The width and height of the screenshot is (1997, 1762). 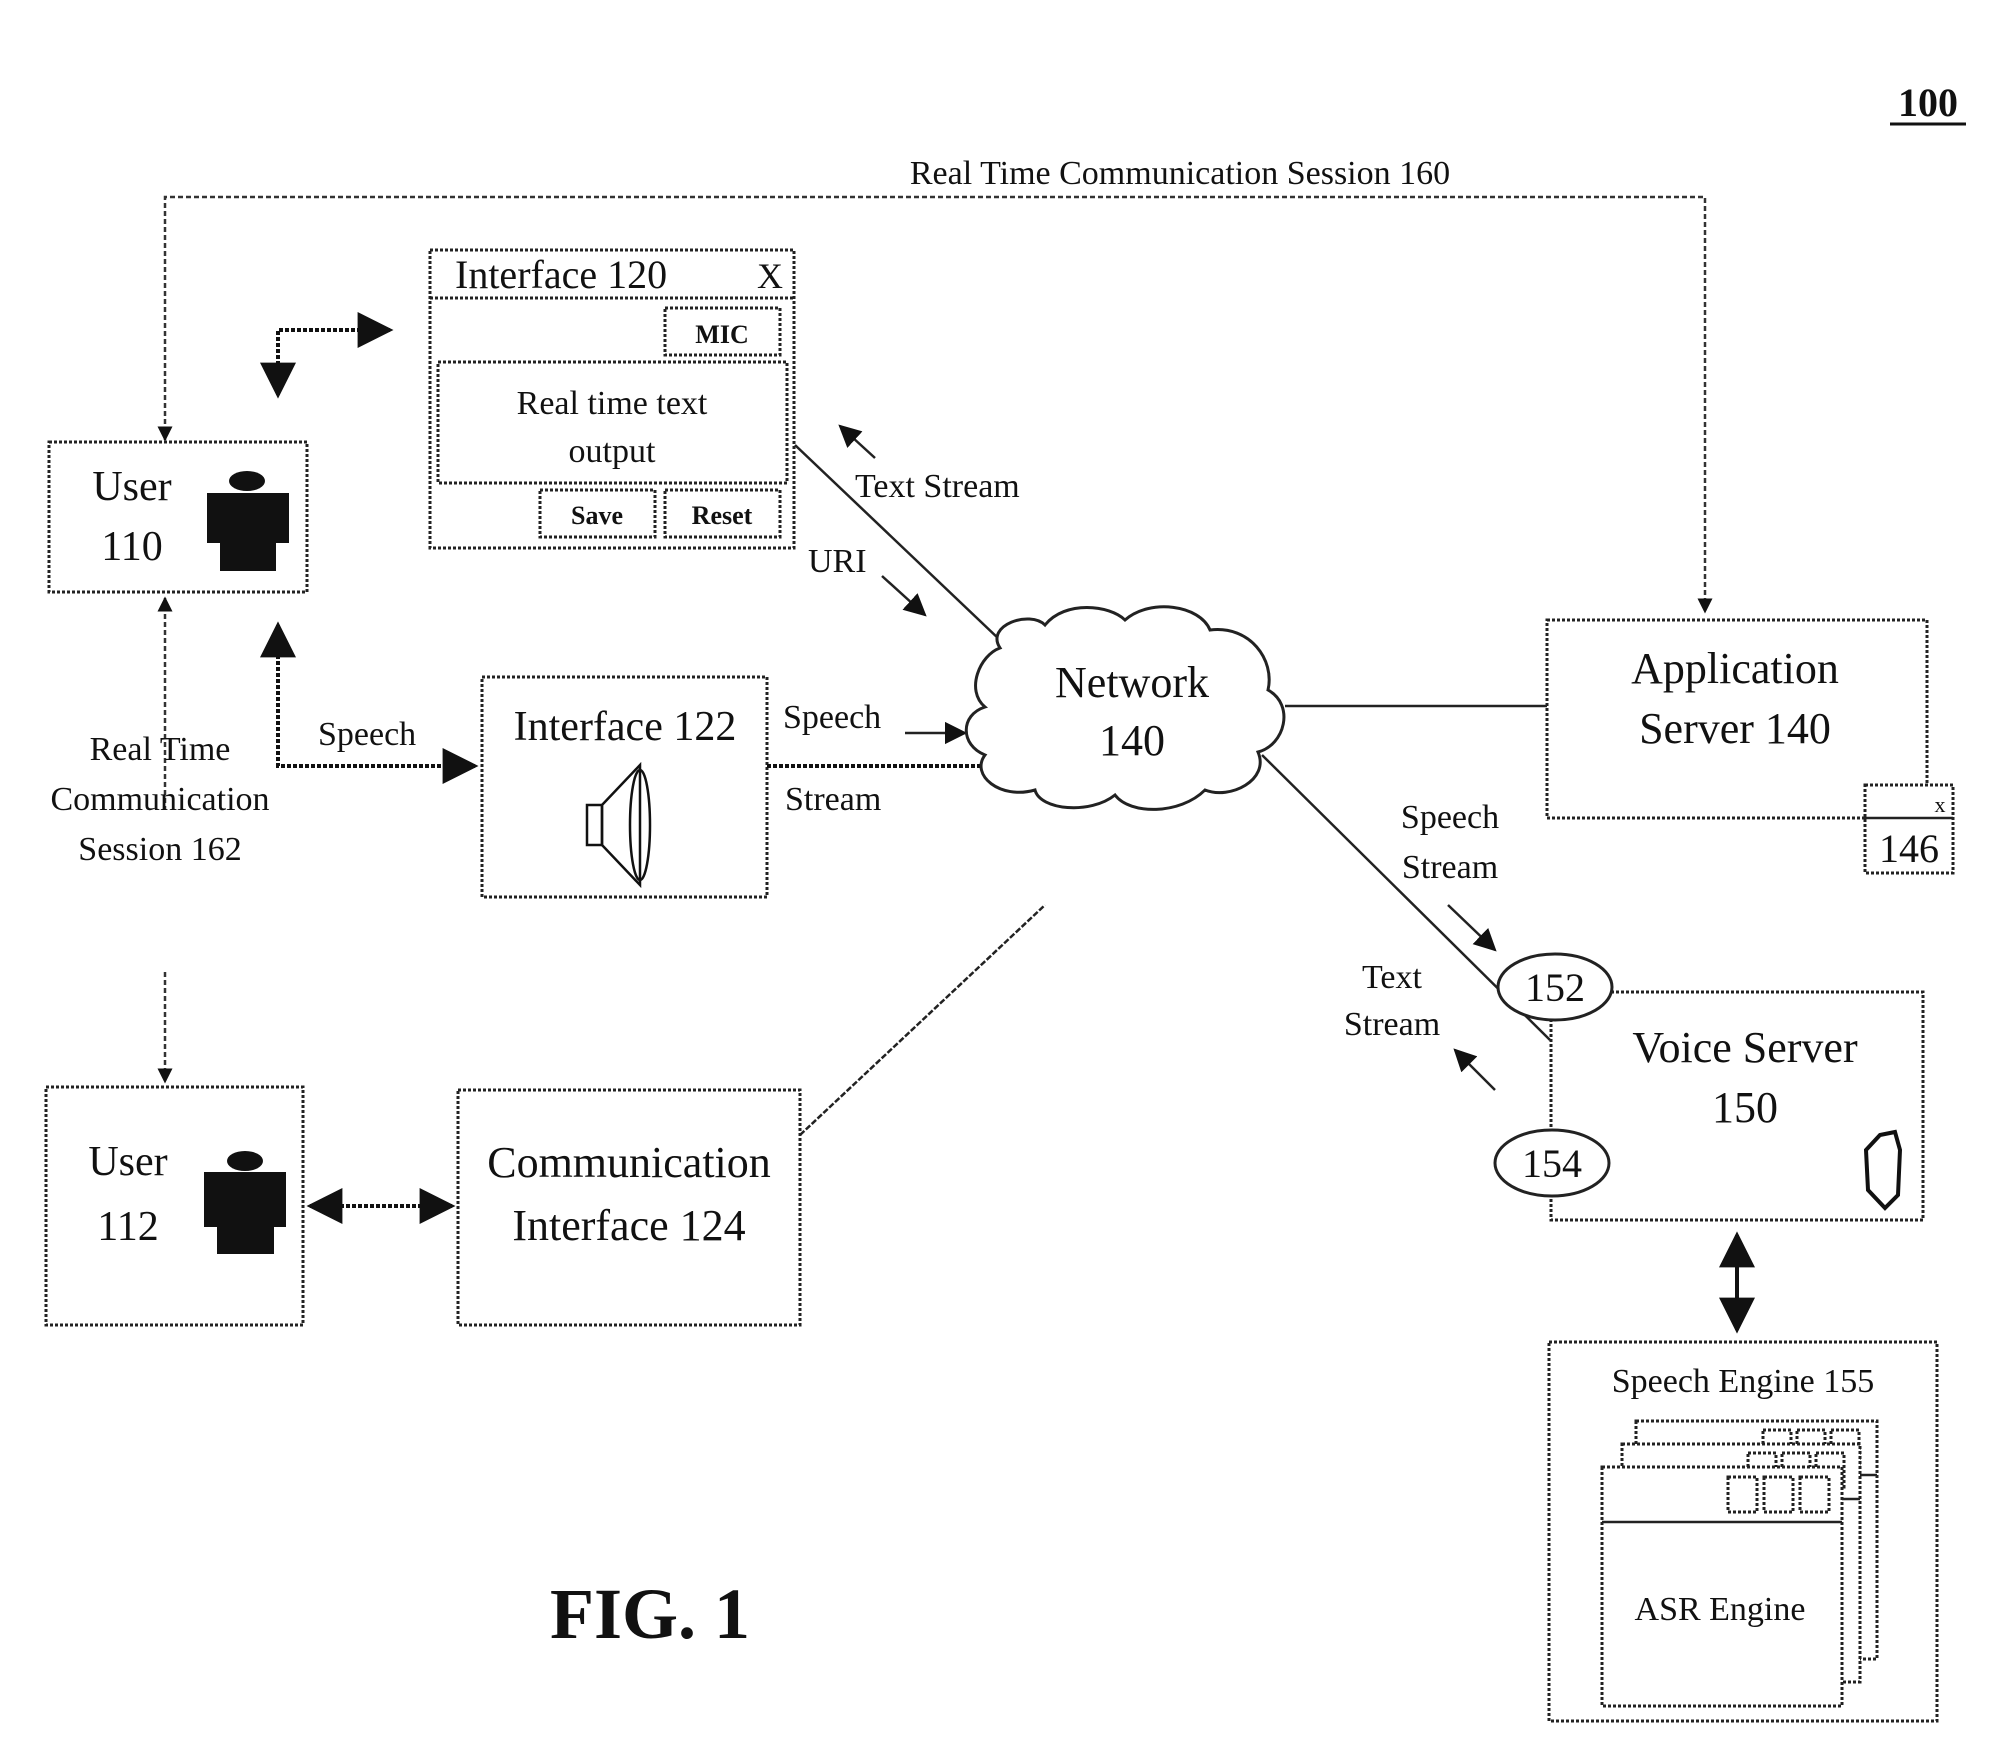 What do you see at coordinates (904, 596) in the screenshot?
I see `uri-arrow` at bounding box center [904, 596].